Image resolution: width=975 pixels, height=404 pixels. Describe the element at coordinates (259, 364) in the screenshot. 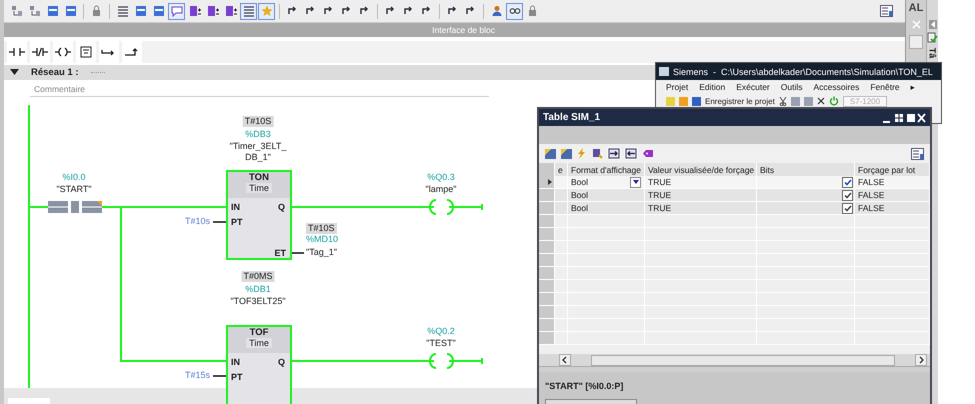

I see `timer-block: TOF Time IN PT Q` at that location.